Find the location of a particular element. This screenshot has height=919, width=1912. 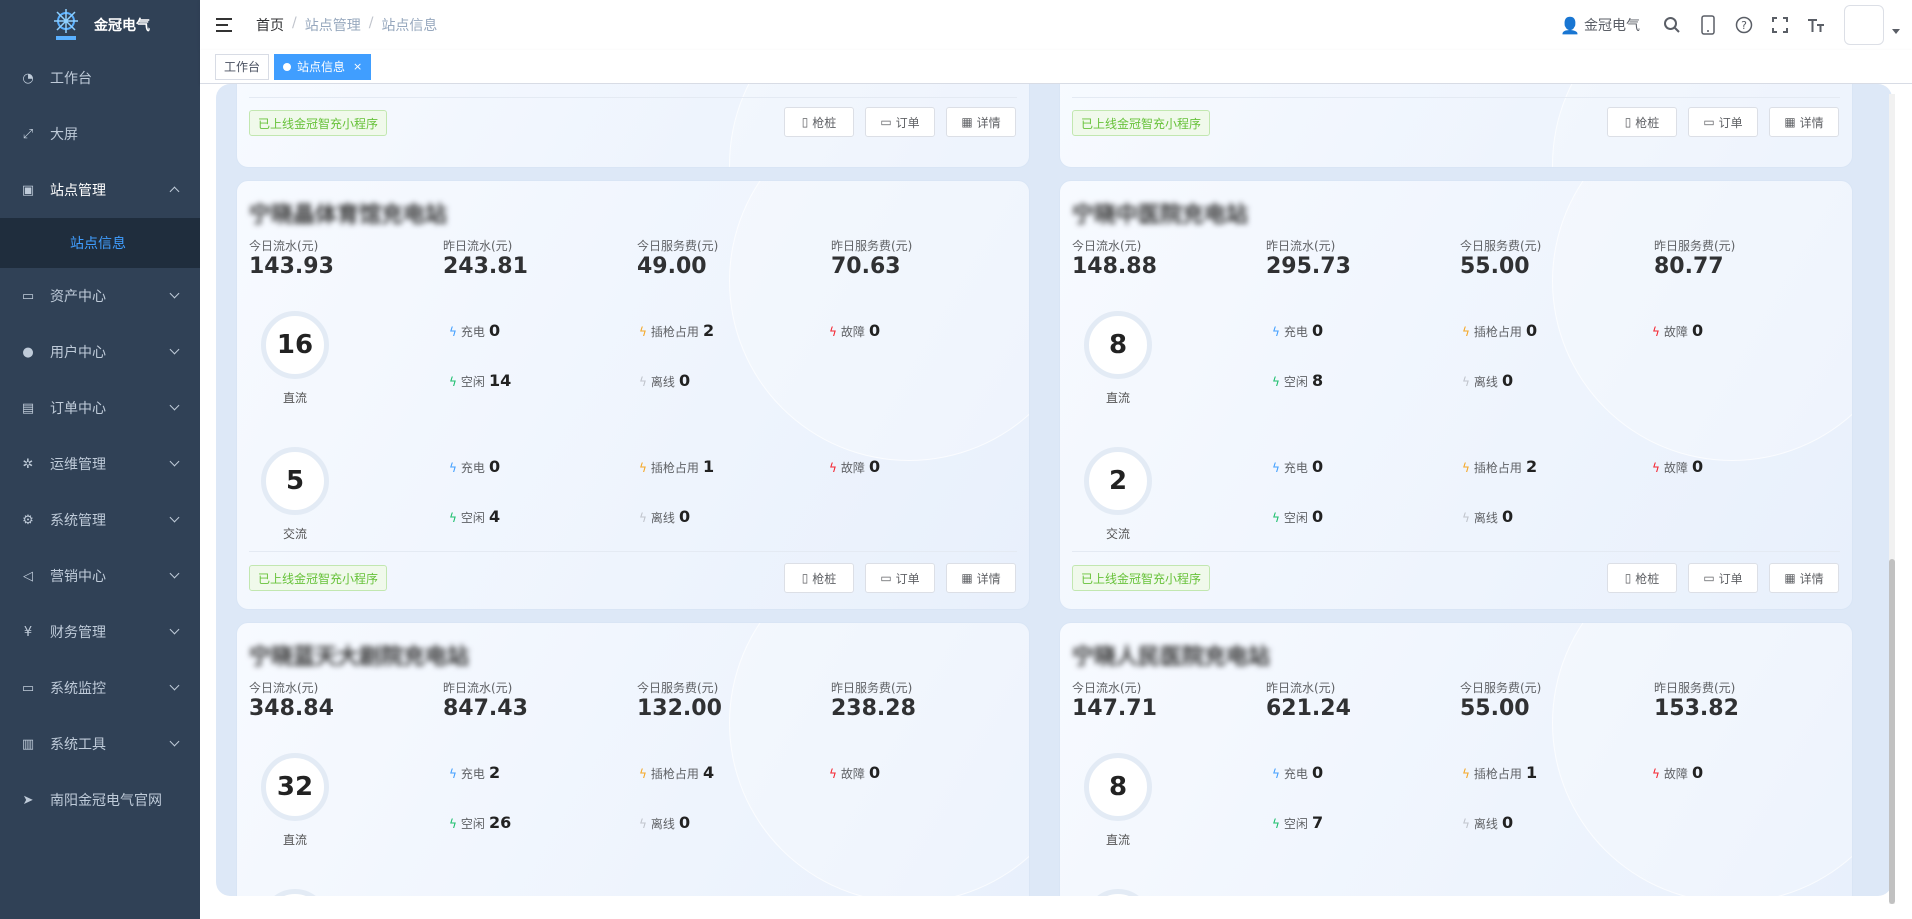

sidebar-item-tools: ▥ 系统工具 is located at coordinates (100, 744).